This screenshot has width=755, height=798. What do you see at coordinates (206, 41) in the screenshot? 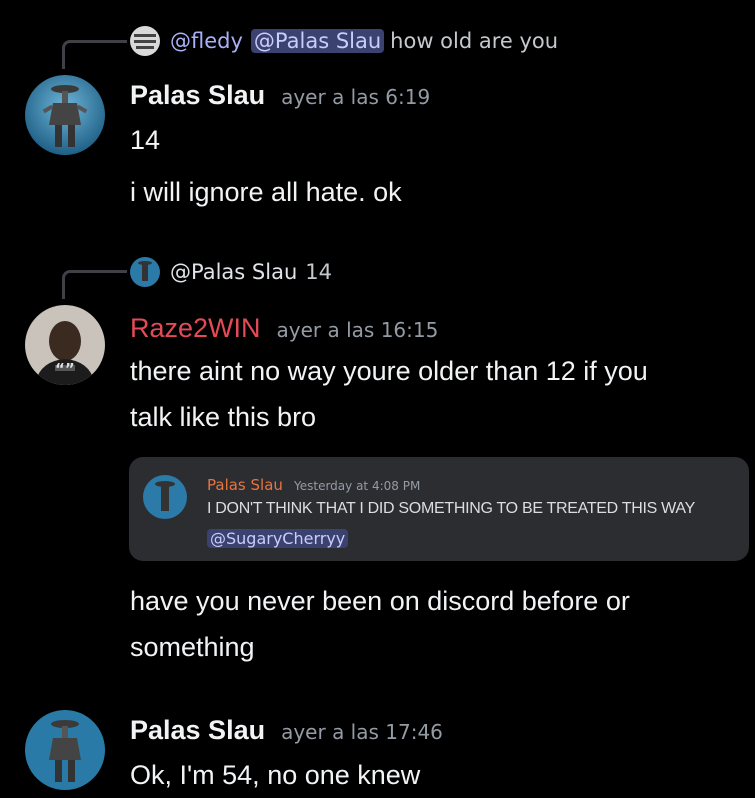
I see `reply-author: @fledy` at bounding box center [206, 41].